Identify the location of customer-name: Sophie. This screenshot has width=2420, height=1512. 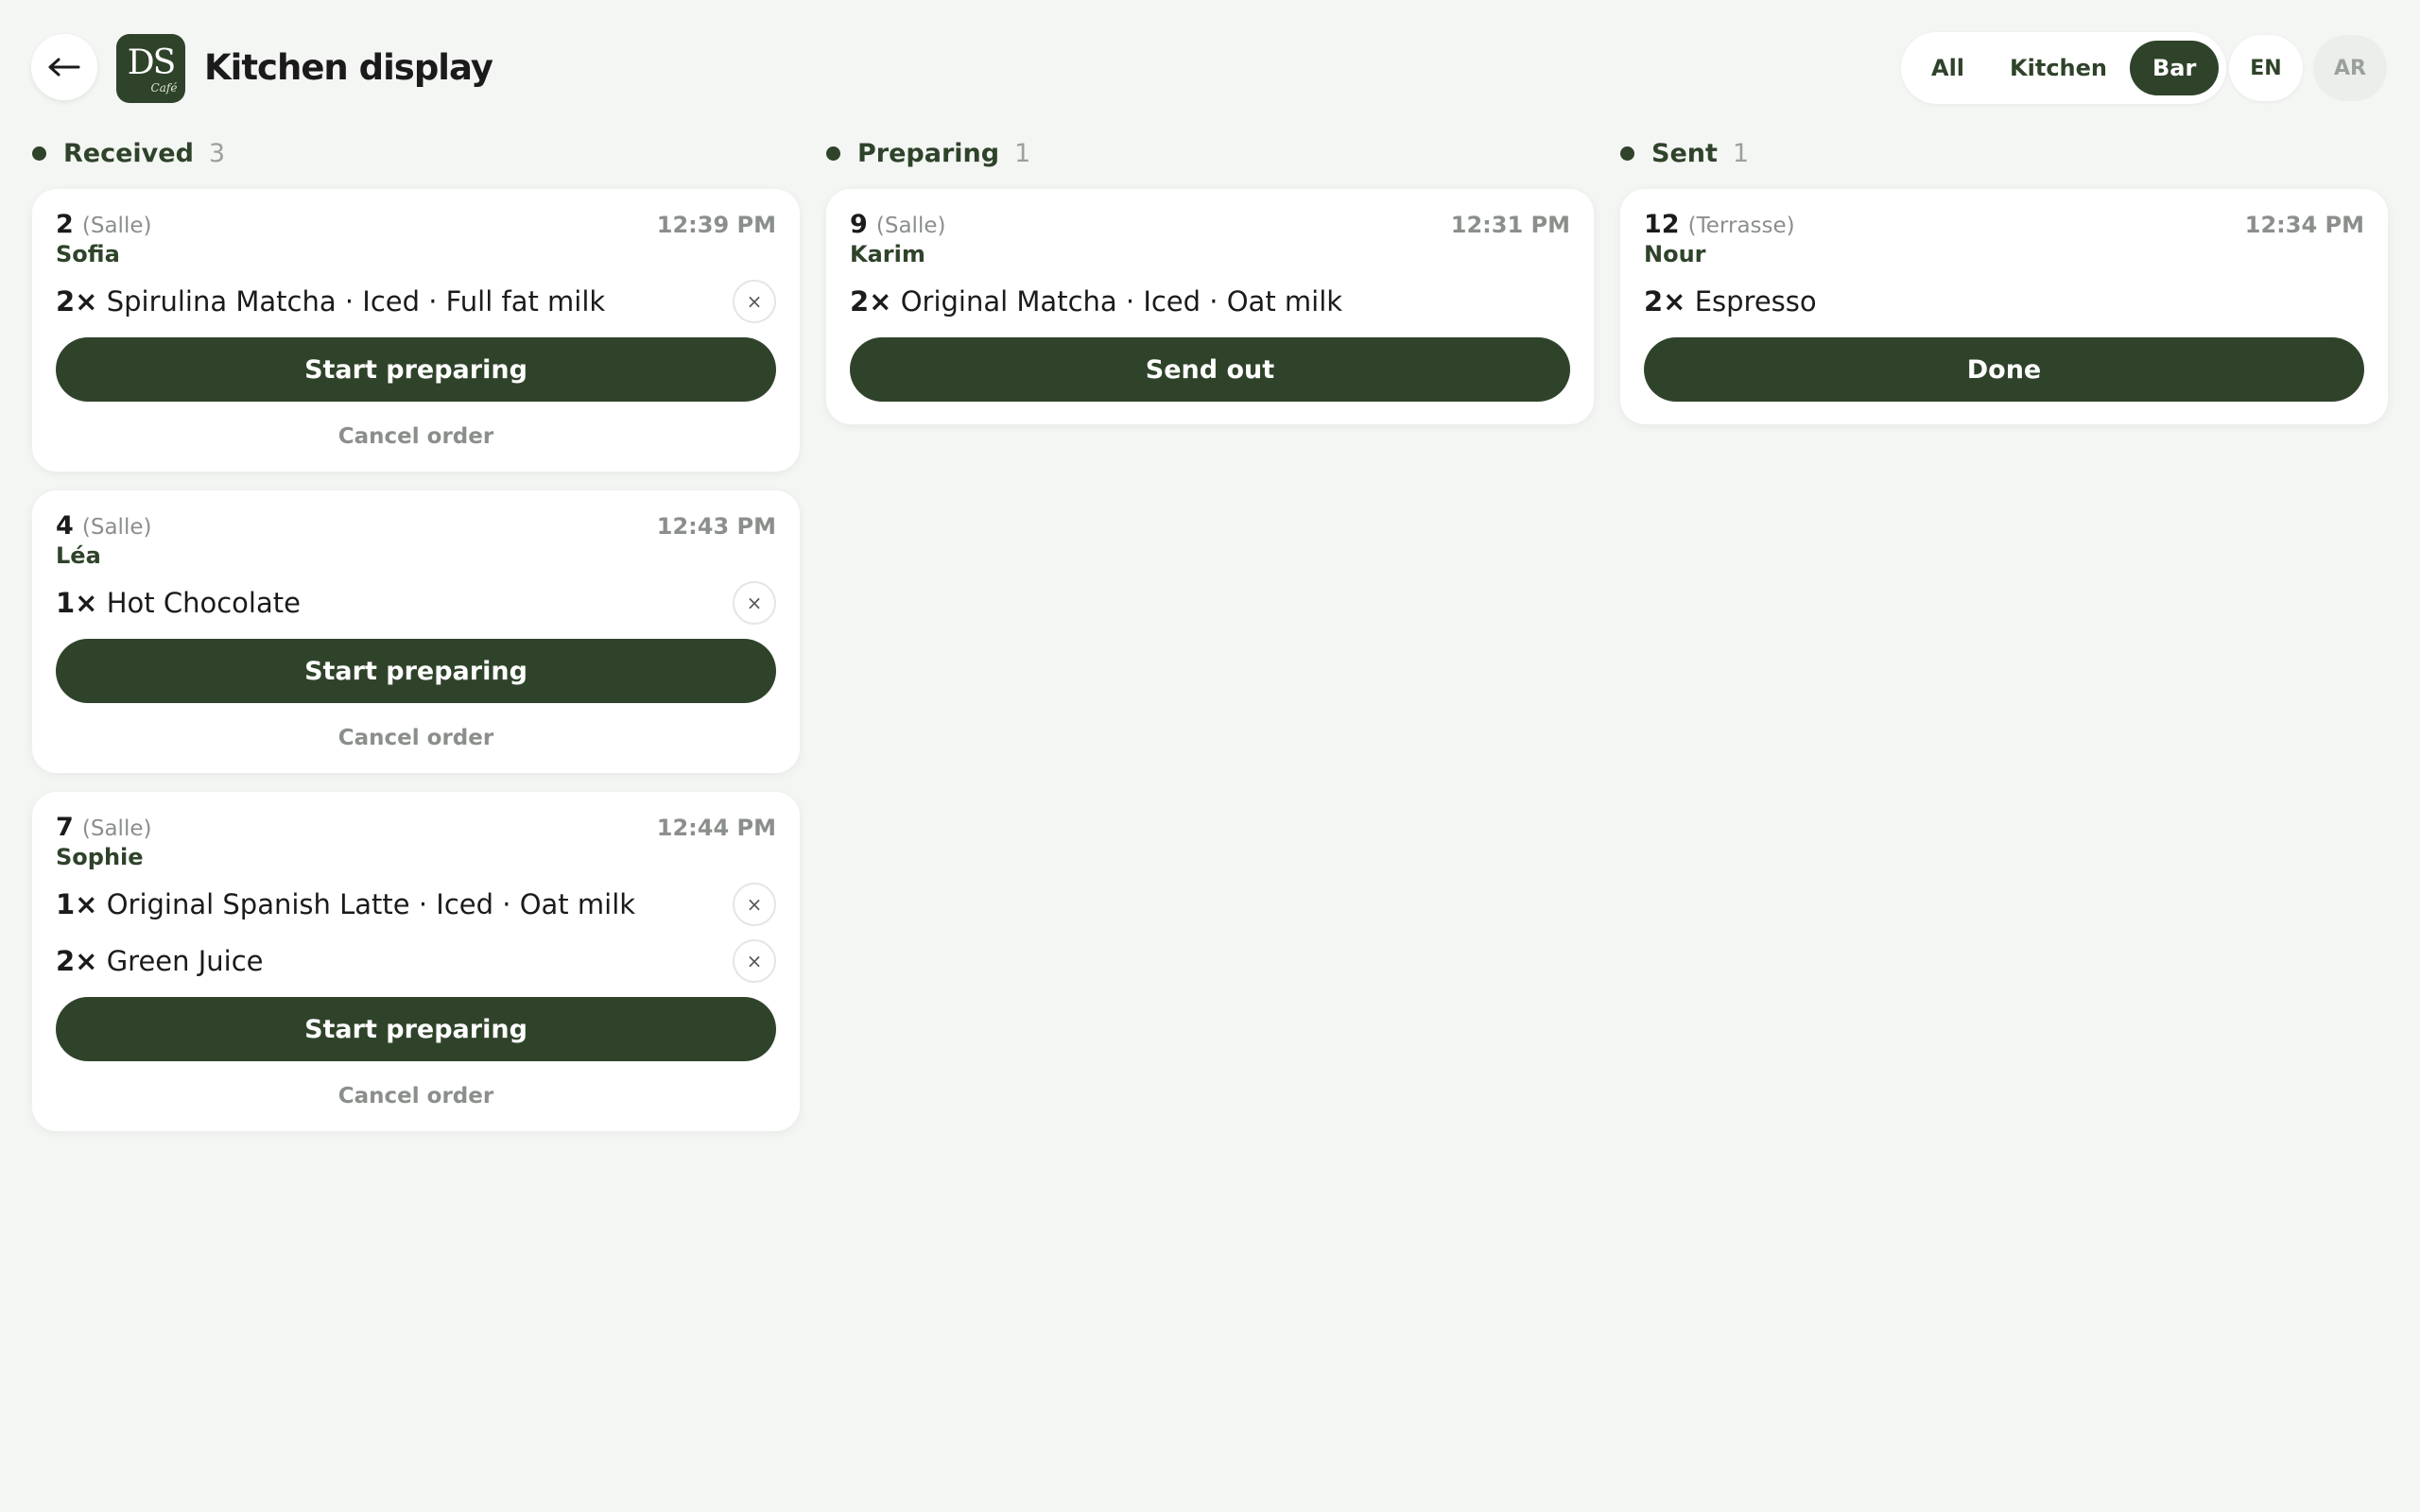
(100, 857).